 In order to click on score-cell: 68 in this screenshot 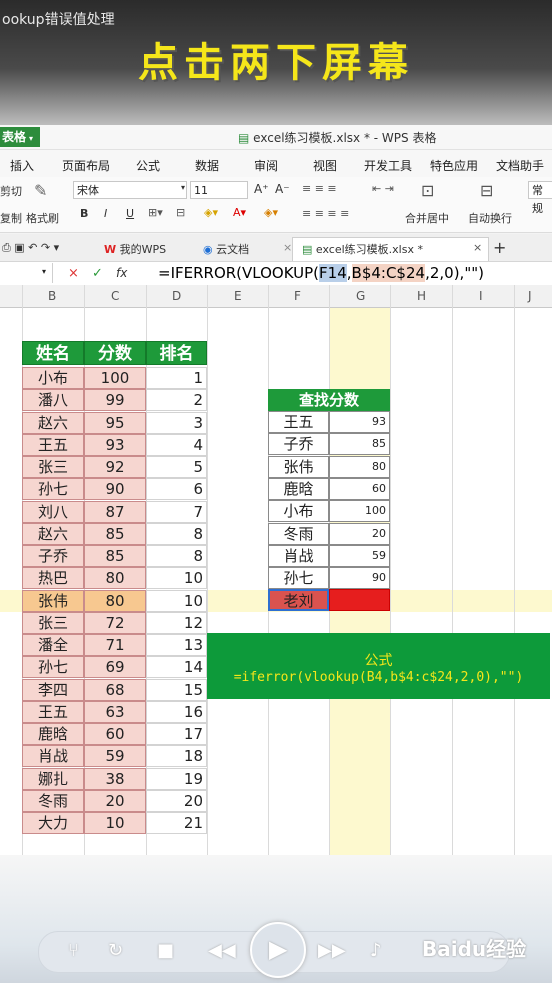, I will do `click(115, 690)`.